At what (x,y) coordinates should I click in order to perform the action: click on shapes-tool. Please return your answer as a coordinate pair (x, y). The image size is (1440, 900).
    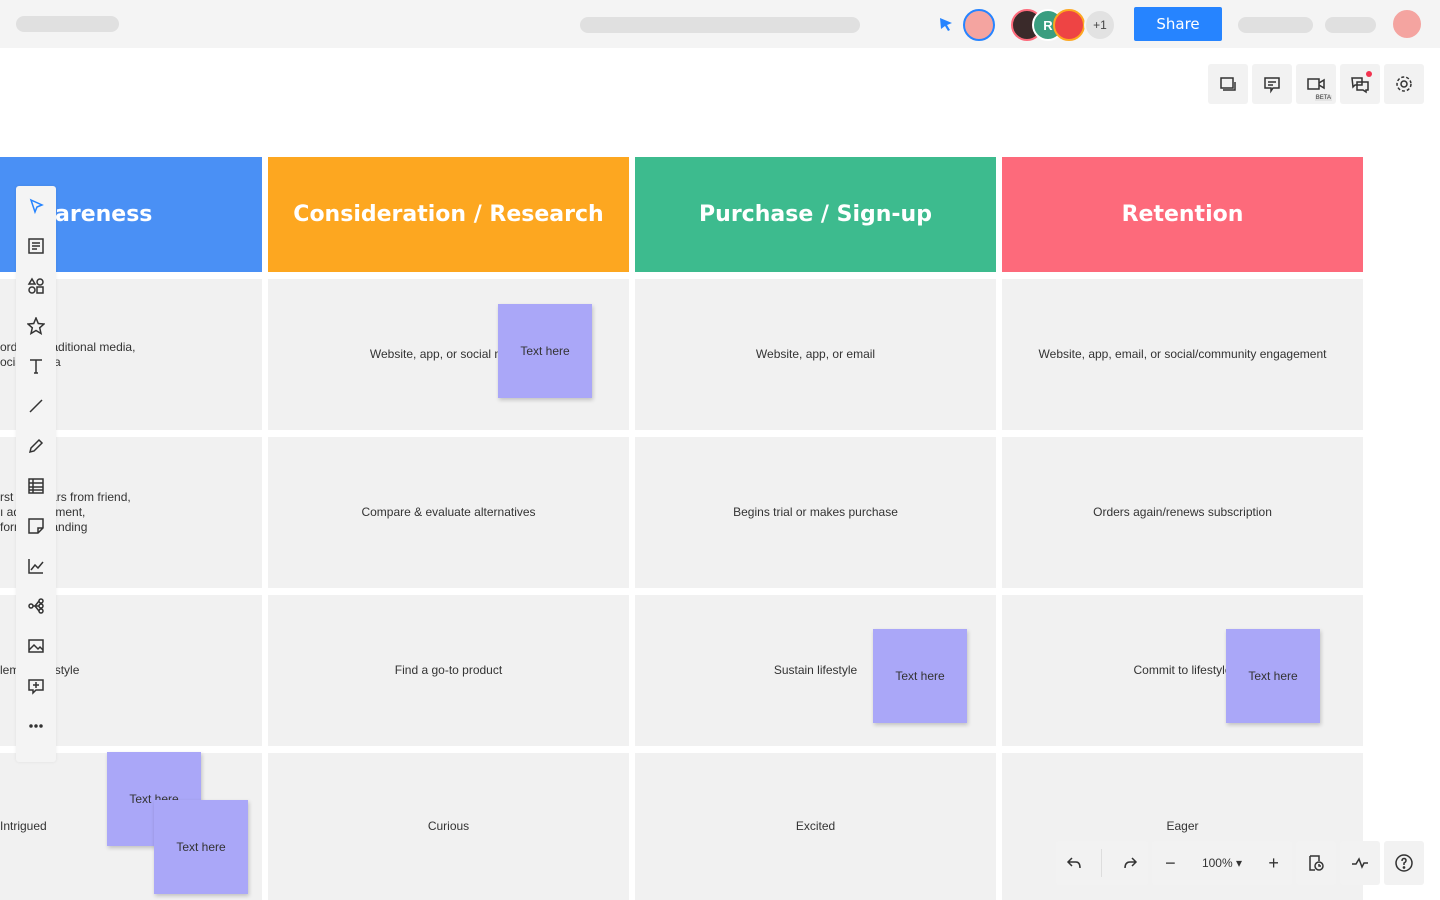
    Looking at the image, I should click on (36, 286).